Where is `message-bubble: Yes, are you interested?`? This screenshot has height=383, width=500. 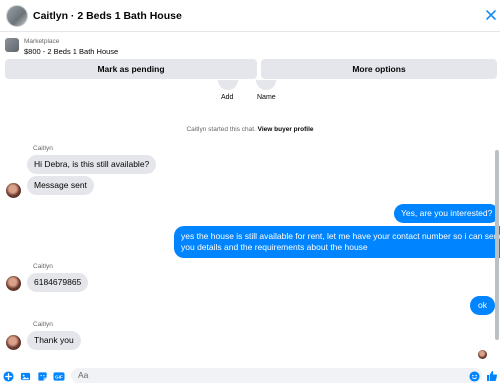
message-bubble: Yes, are you interested? is located at coordinates (447, 213).